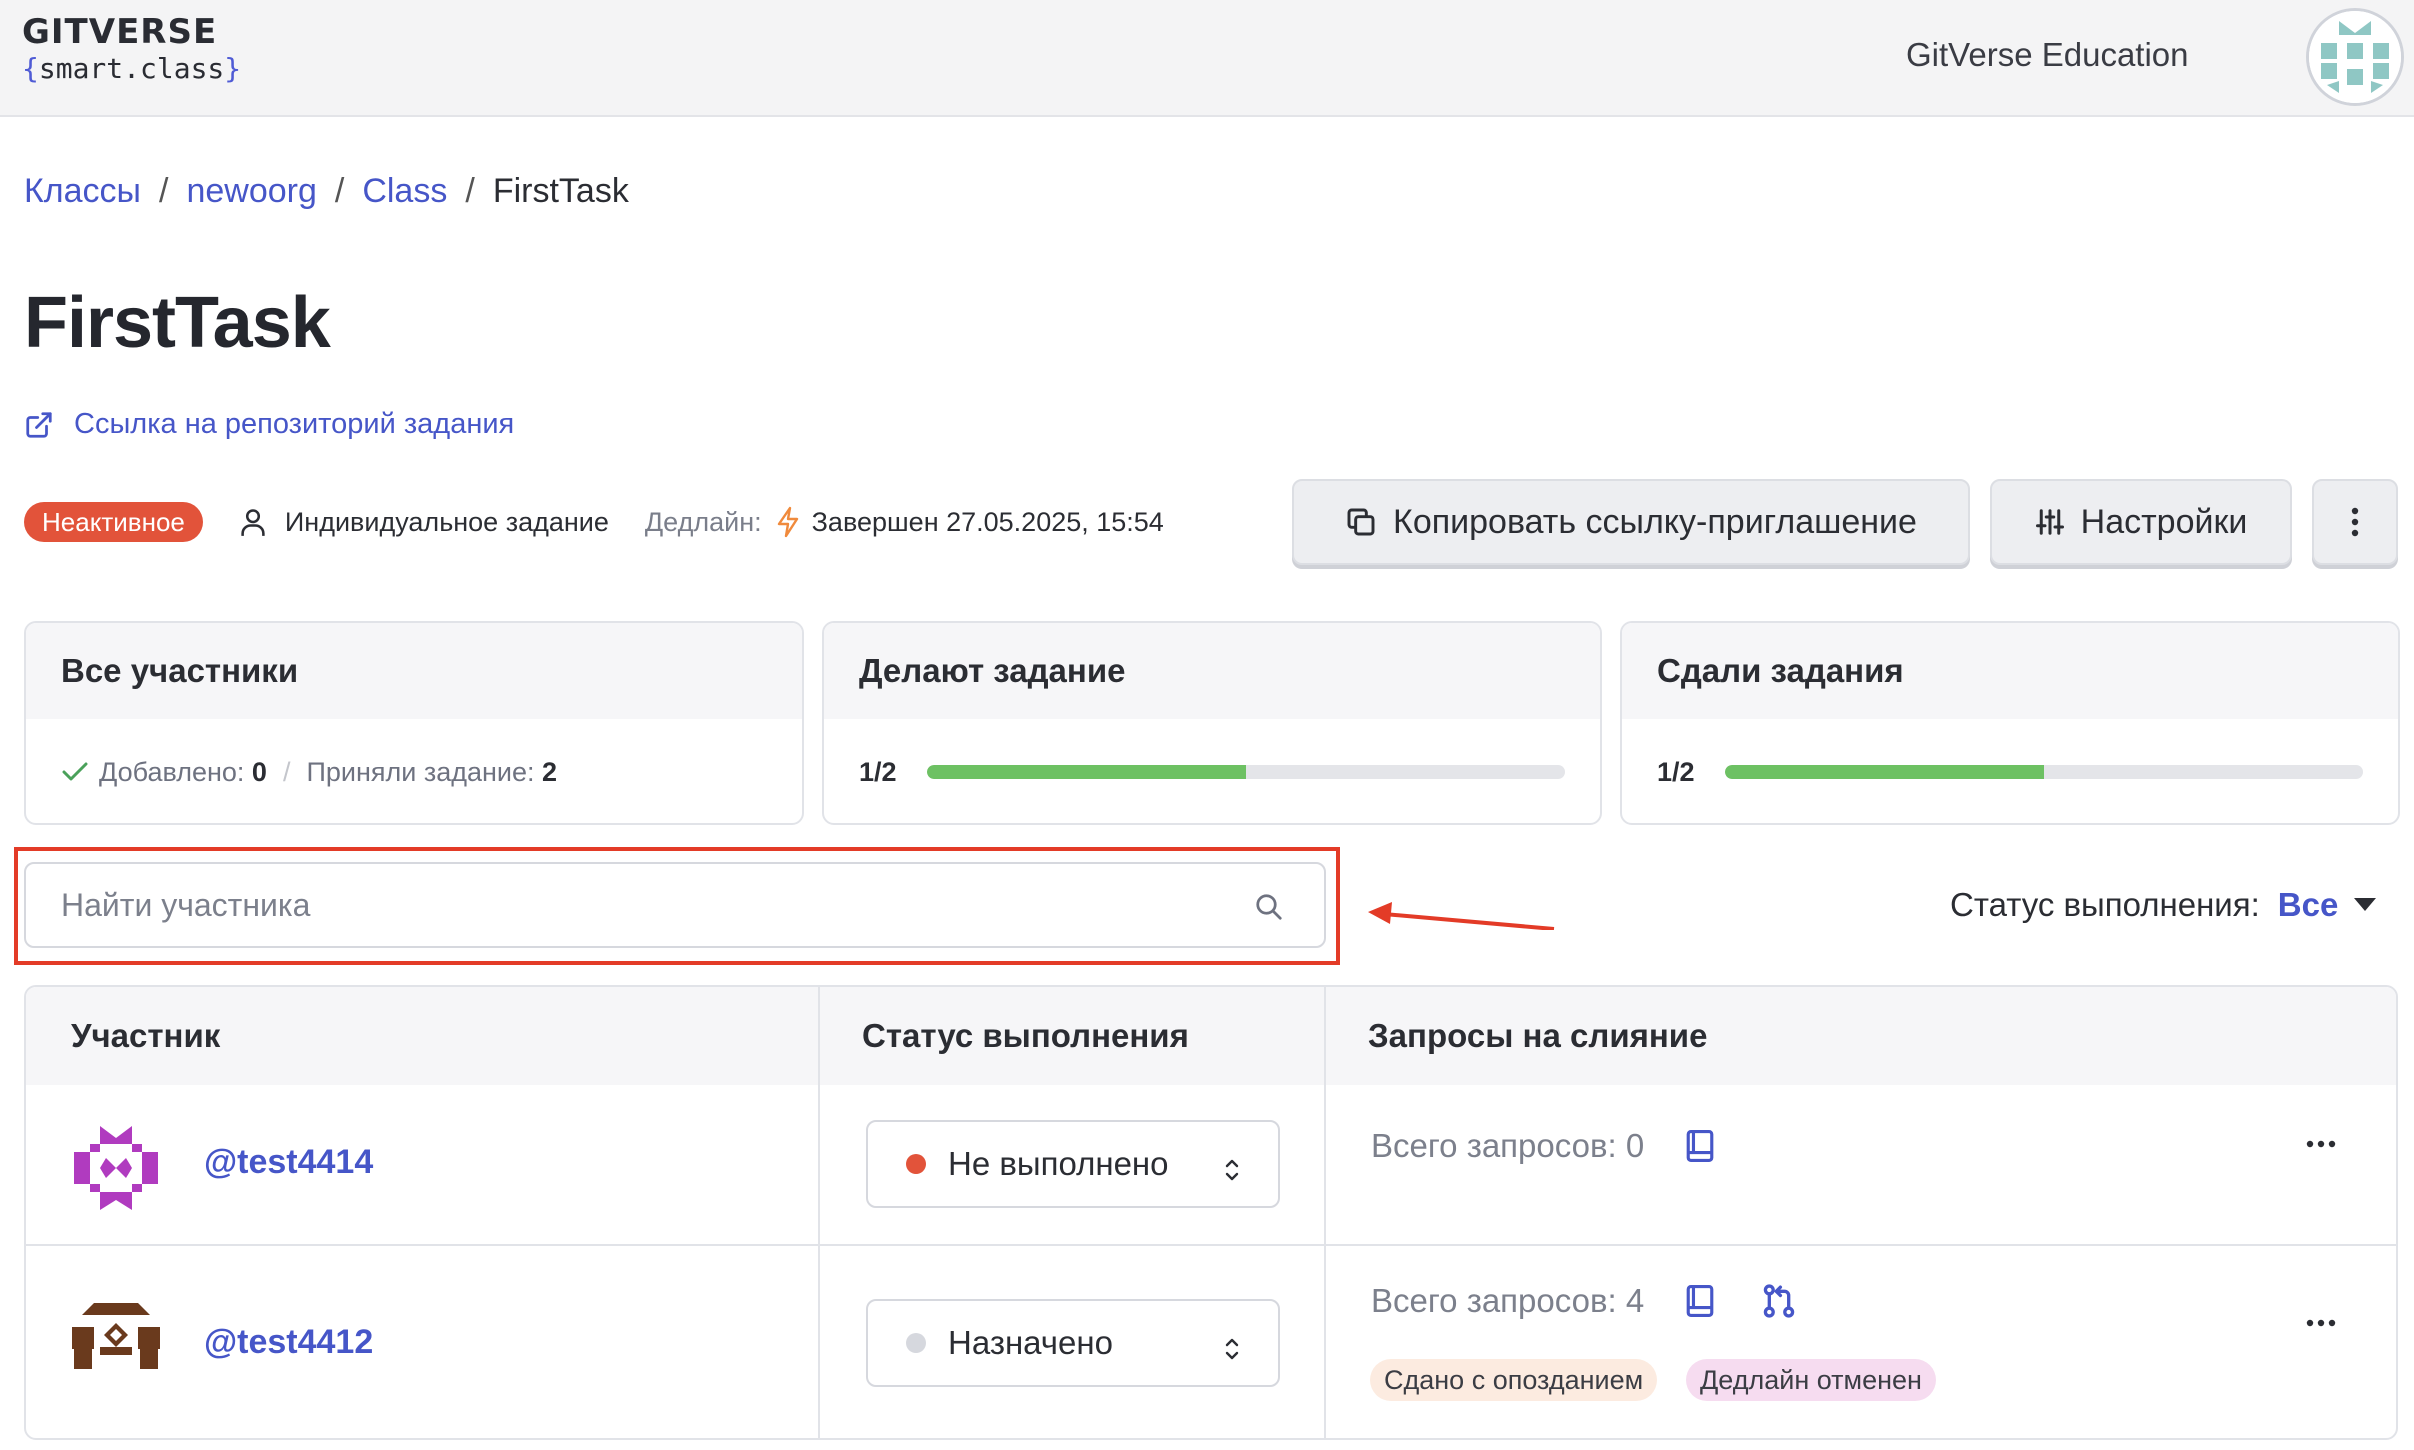  I want to click on lightning-icon, so click(788, 522).